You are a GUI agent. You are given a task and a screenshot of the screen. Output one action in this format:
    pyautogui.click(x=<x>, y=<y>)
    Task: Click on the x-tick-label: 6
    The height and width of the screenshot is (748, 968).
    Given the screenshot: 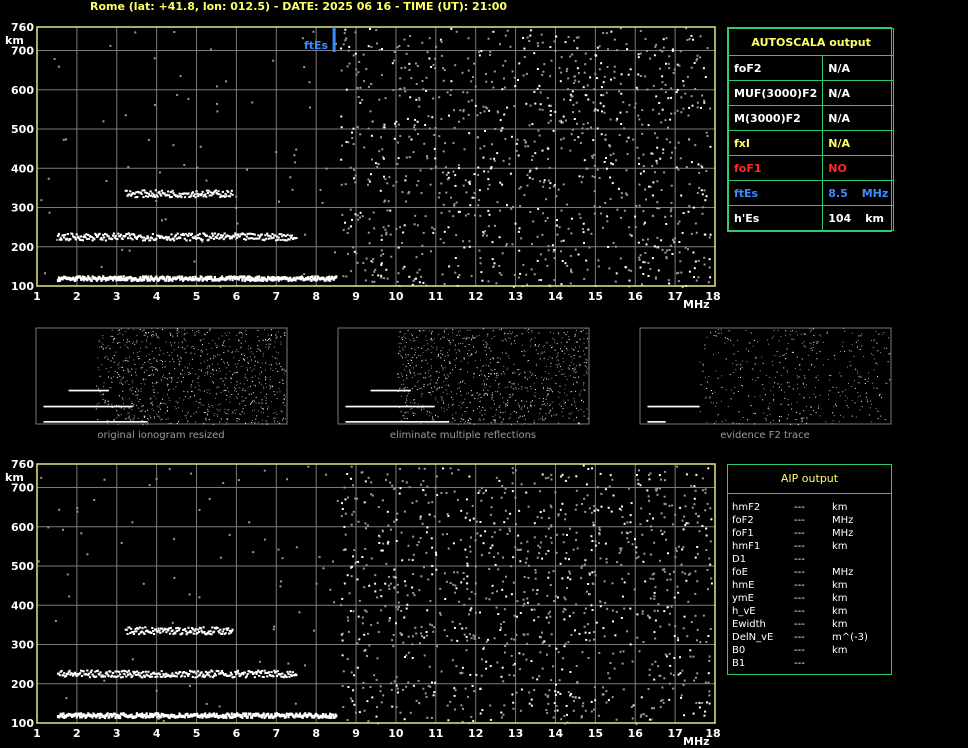 What is the action you would take?
    pyautogui.click(x=237, y=733)
    